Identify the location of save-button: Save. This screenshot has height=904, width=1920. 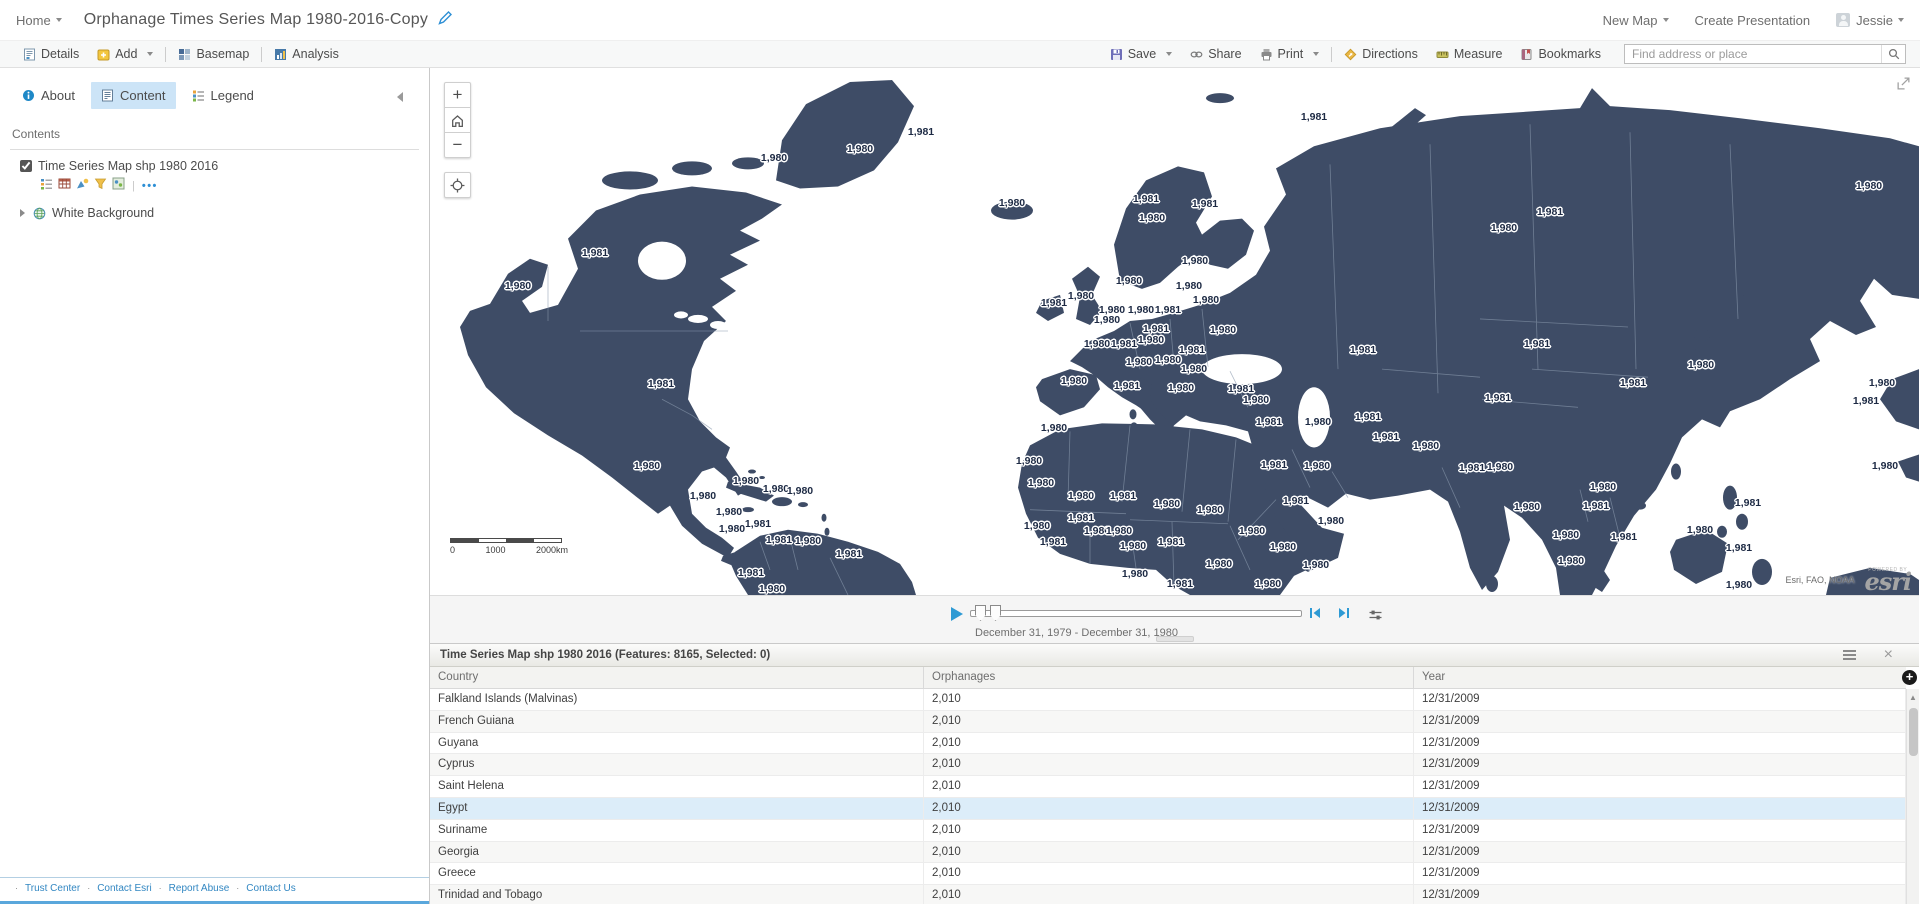
(1141, 54).